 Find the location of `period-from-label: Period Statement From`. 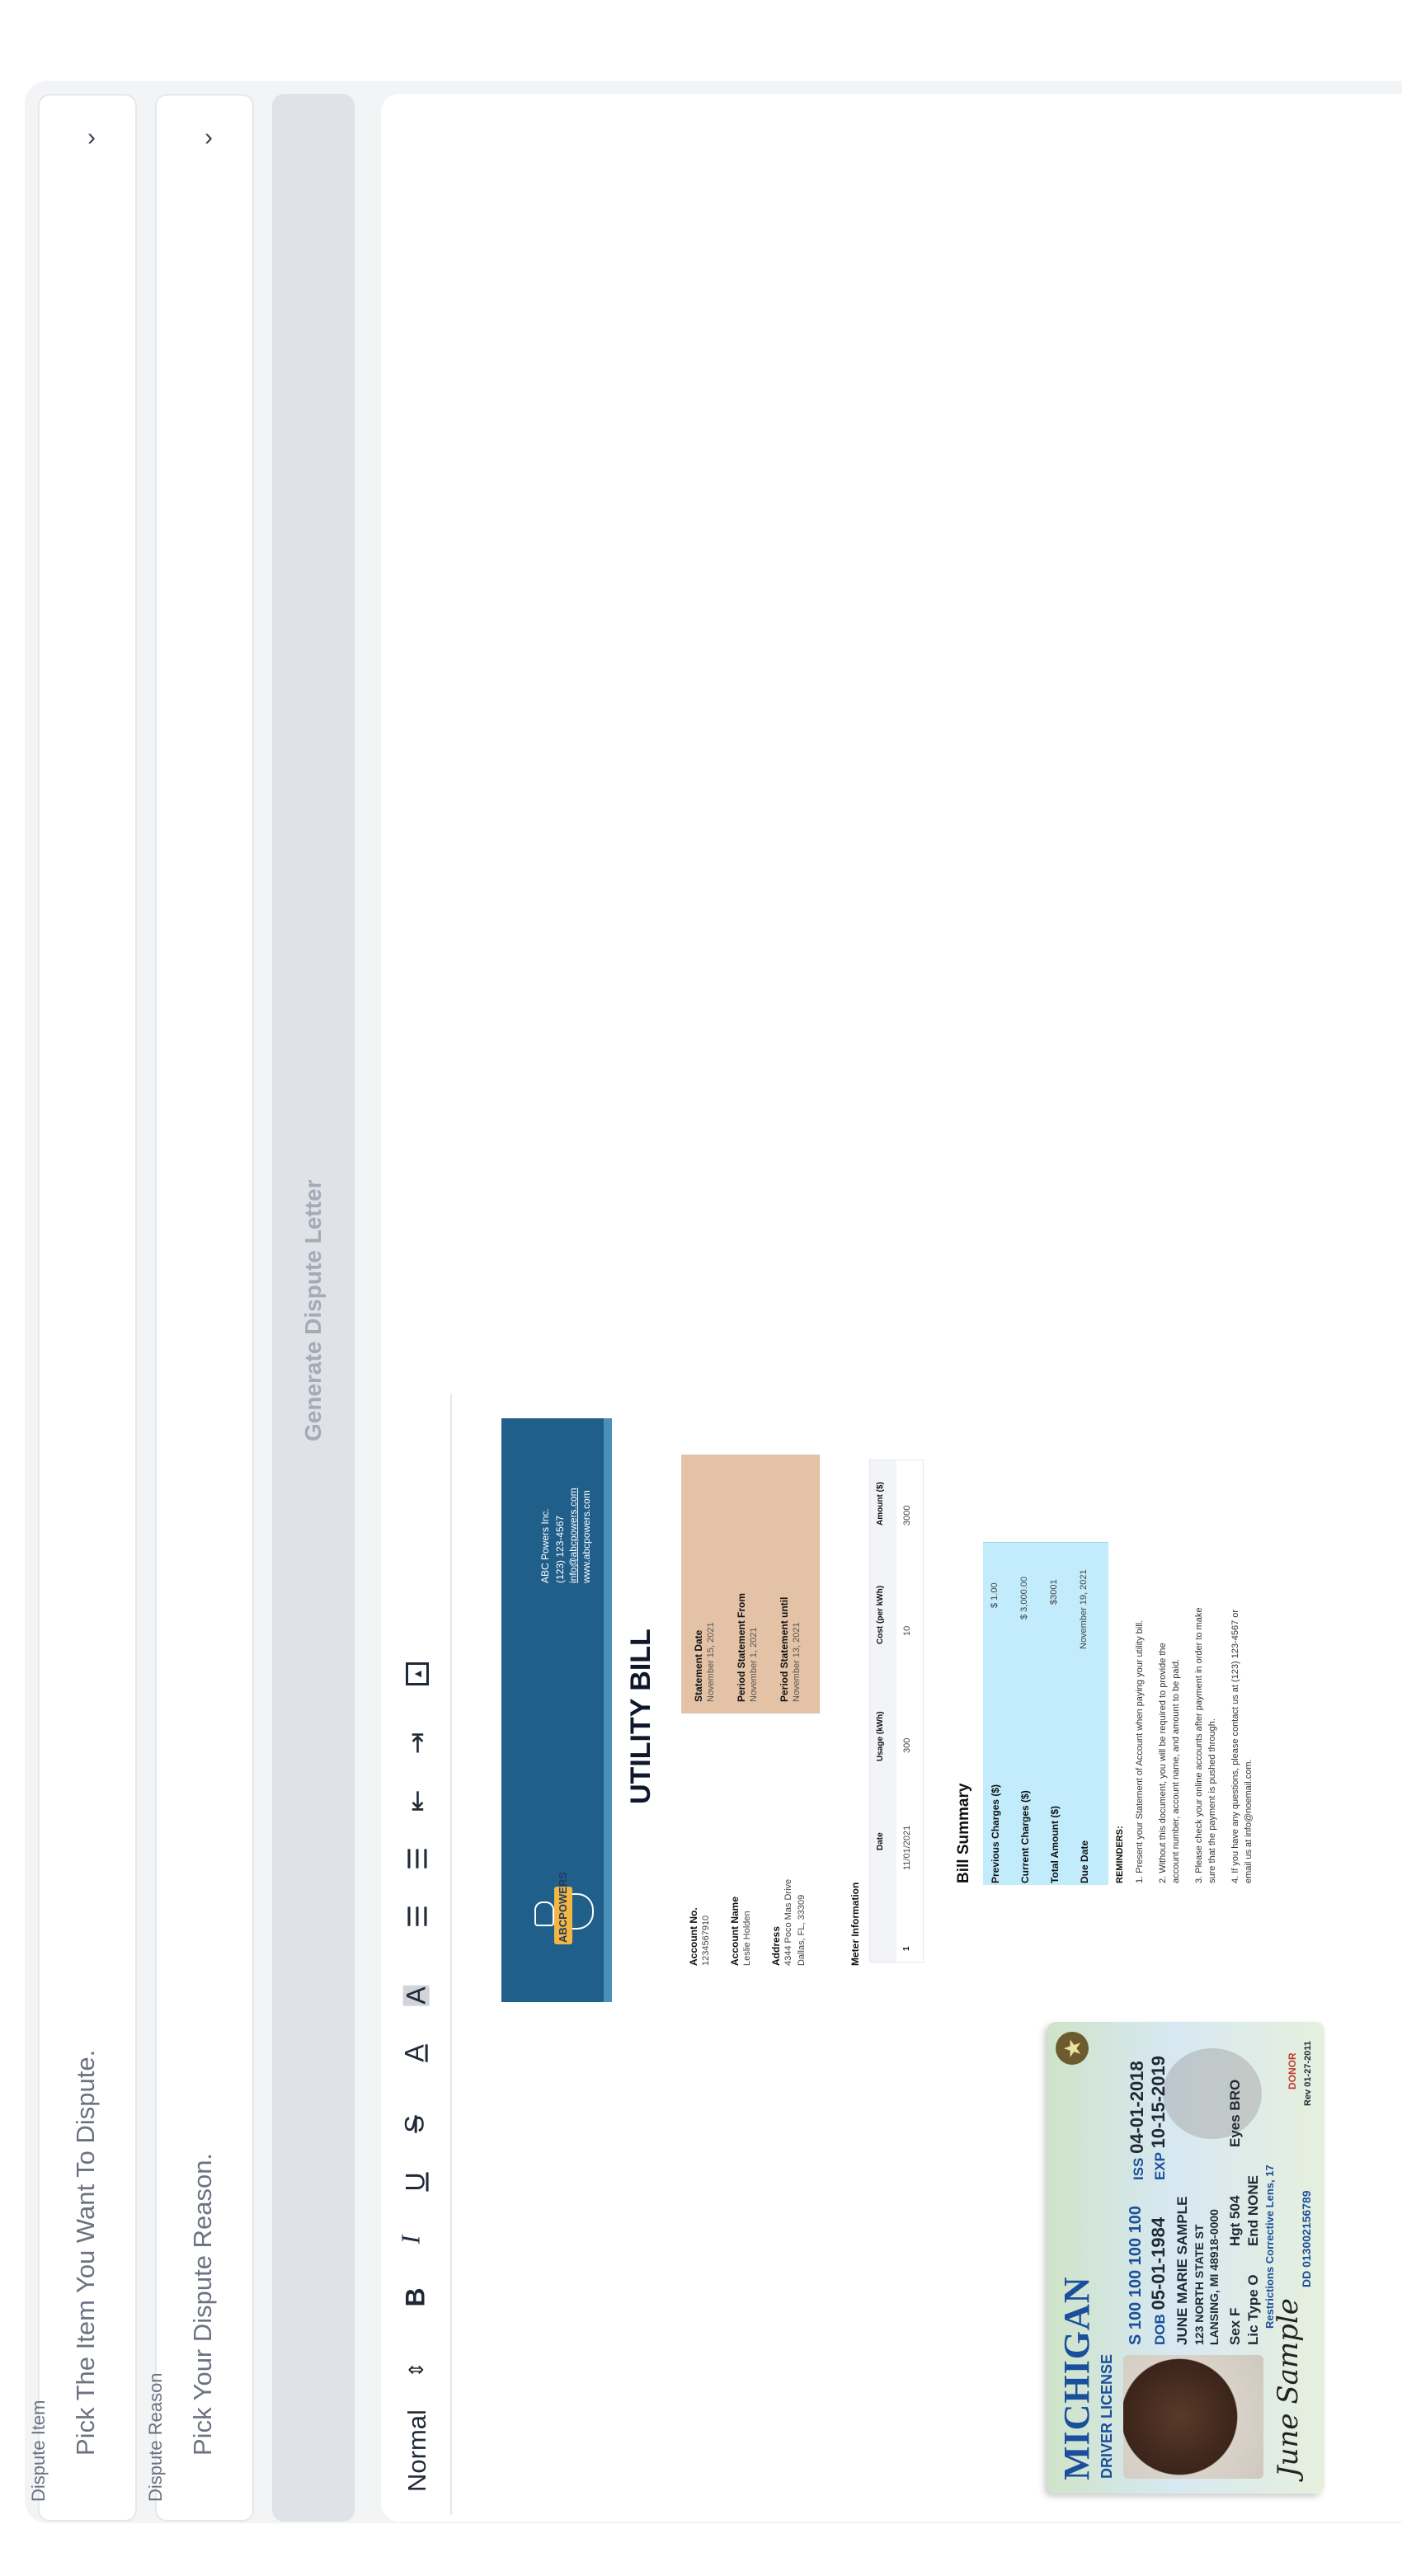

period-from-label: Period Statement From is located at coordinates (741, 1647).